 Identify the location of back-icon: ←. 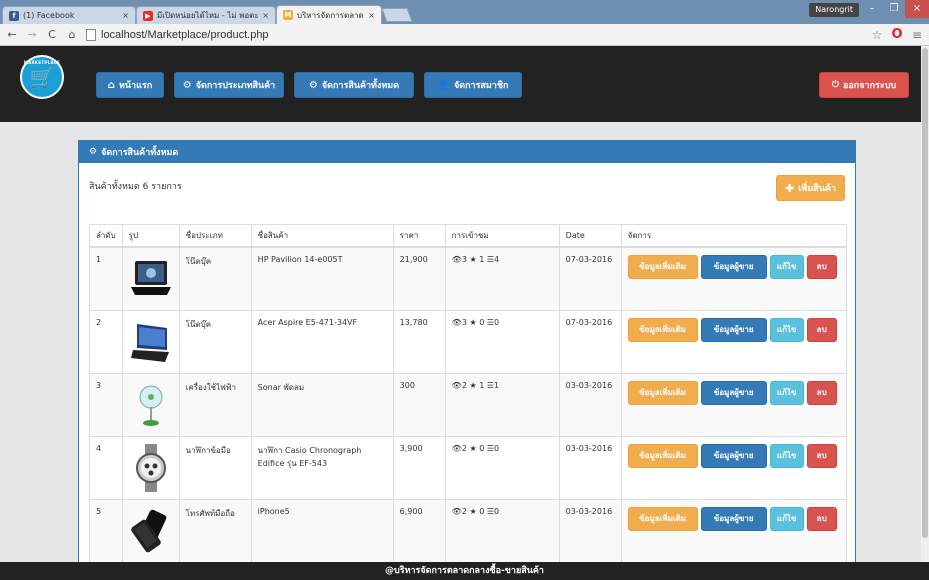
(12, 34).